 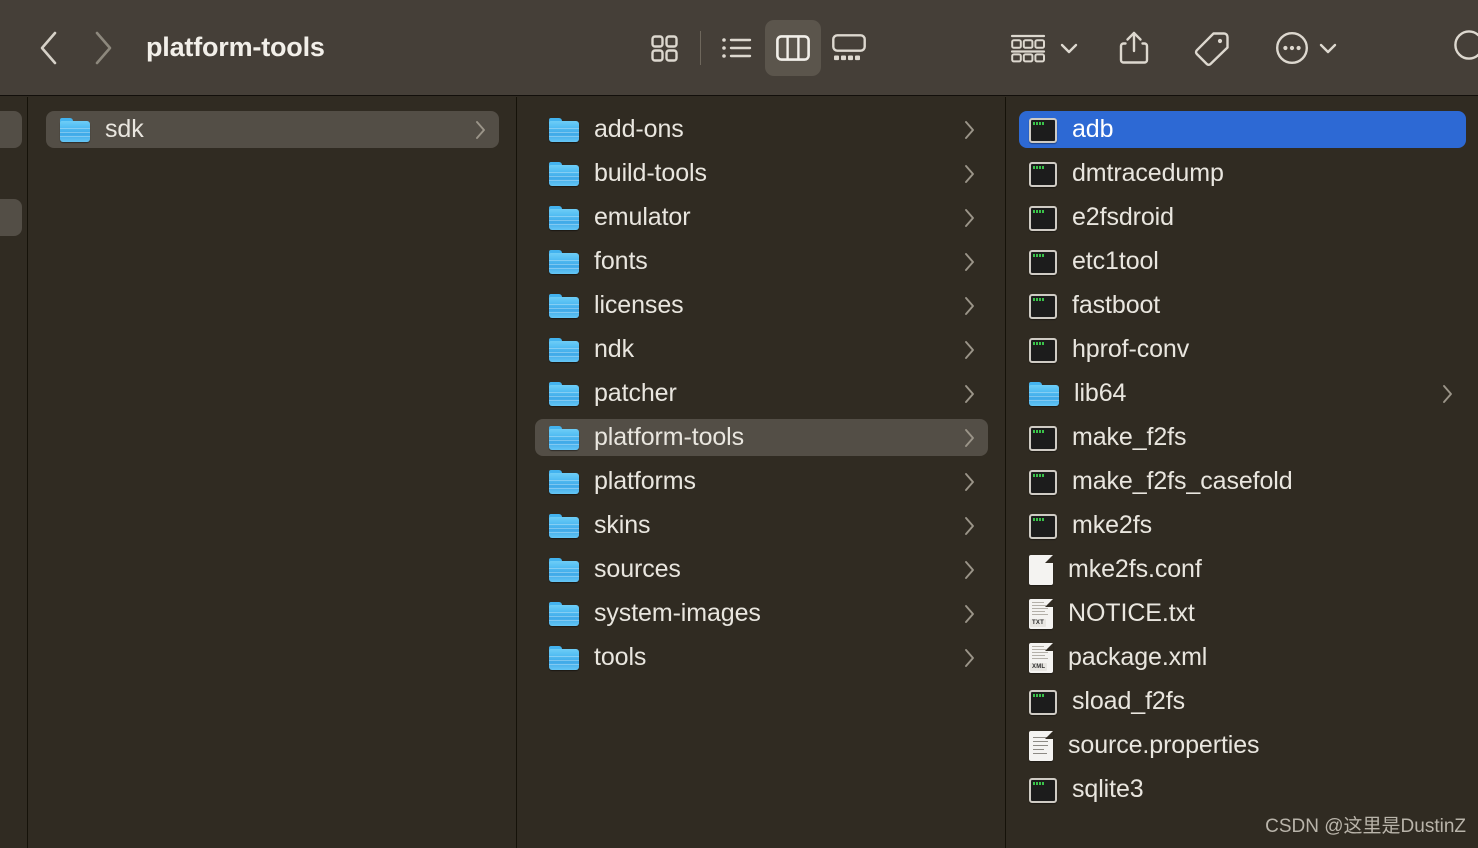 I want to click on navigation-buttons, so click(x=76, y=48).